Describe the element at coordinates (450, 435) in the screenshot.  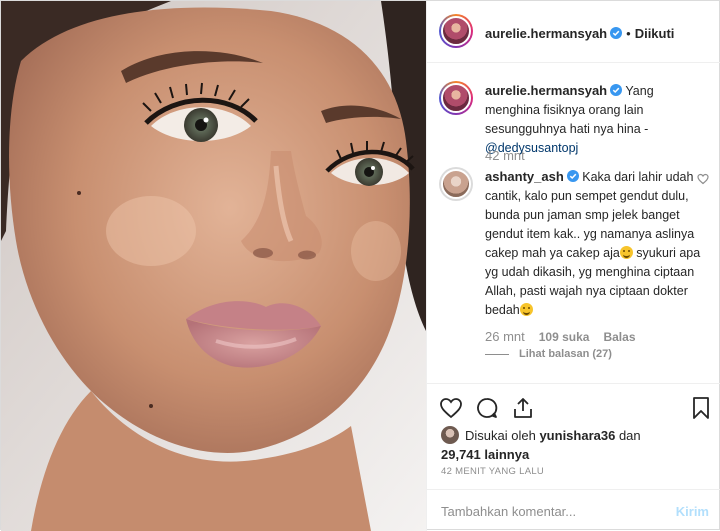
I see `liker-avatar` at that location.